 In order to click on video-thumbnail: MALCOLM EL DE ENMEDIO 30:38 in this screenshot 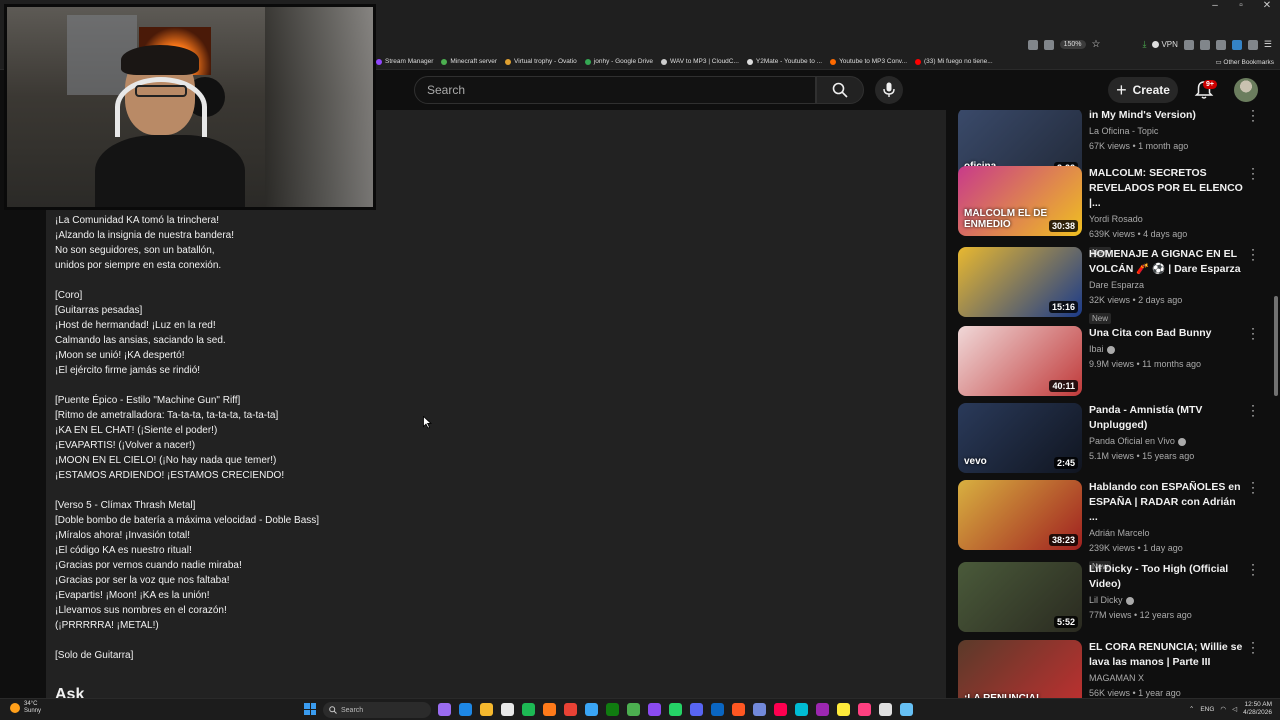, I will do `click(1020, 201)`.